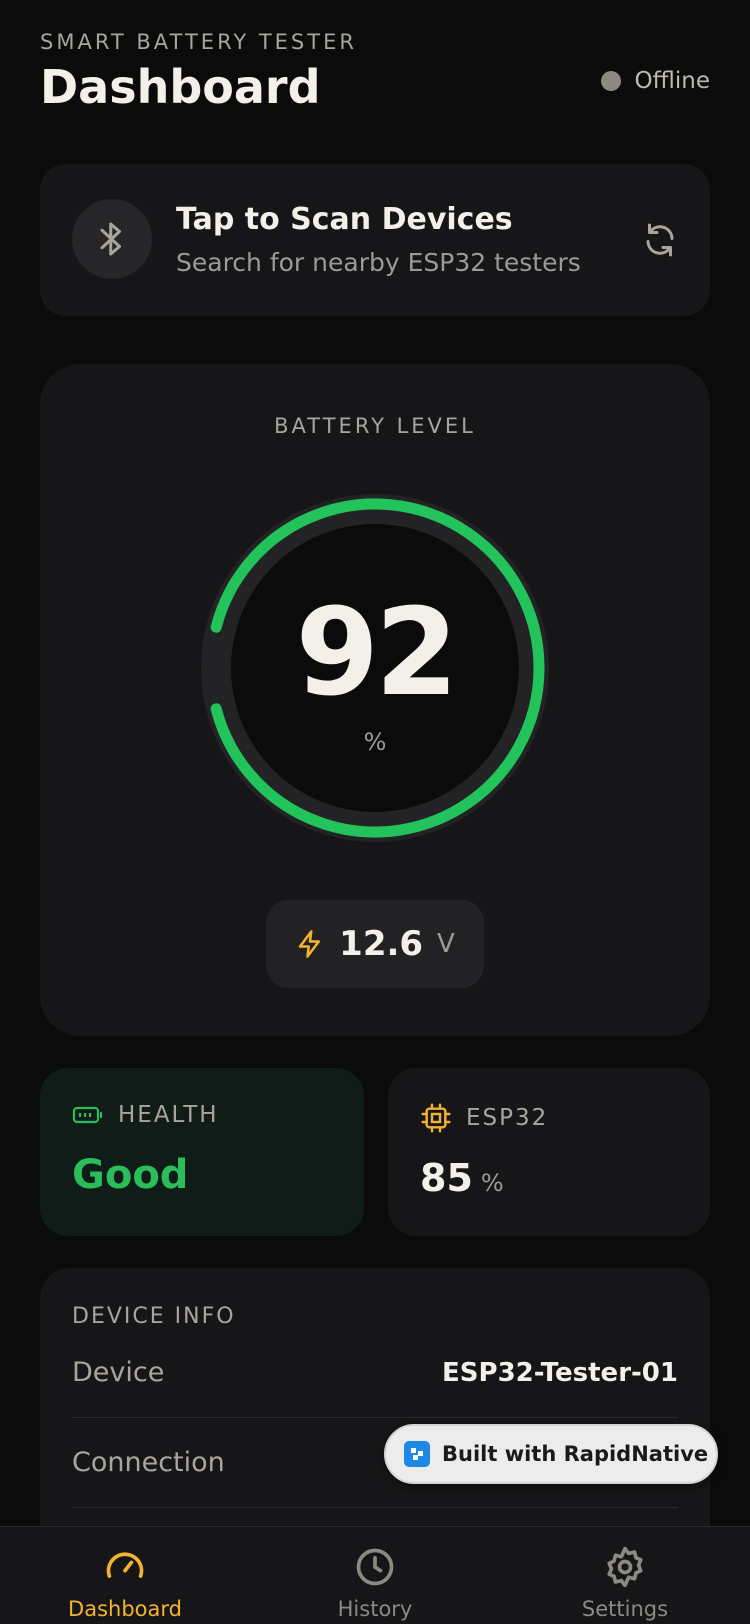  I want to click on voltage-value: 12.6, so click(381, 944).